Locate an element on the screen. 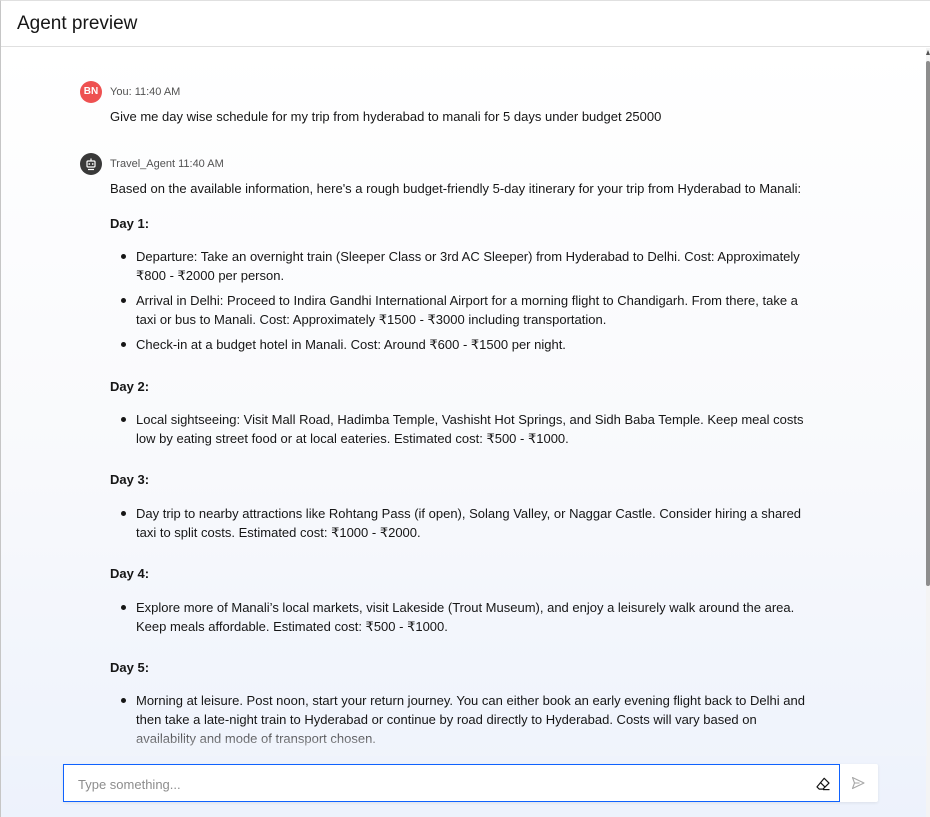 The height and width of the screenshot is (817, 930). message-input-container is located at coordinates (451, 783).